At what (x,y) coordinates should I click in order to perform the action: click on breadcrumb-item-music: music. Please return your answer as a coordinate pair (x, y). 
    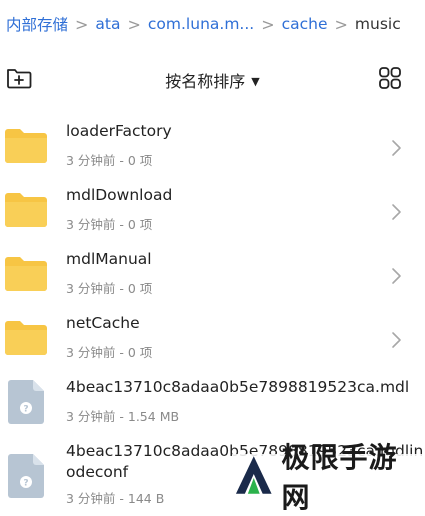
    Looking at the image, I should click on (377, 24).